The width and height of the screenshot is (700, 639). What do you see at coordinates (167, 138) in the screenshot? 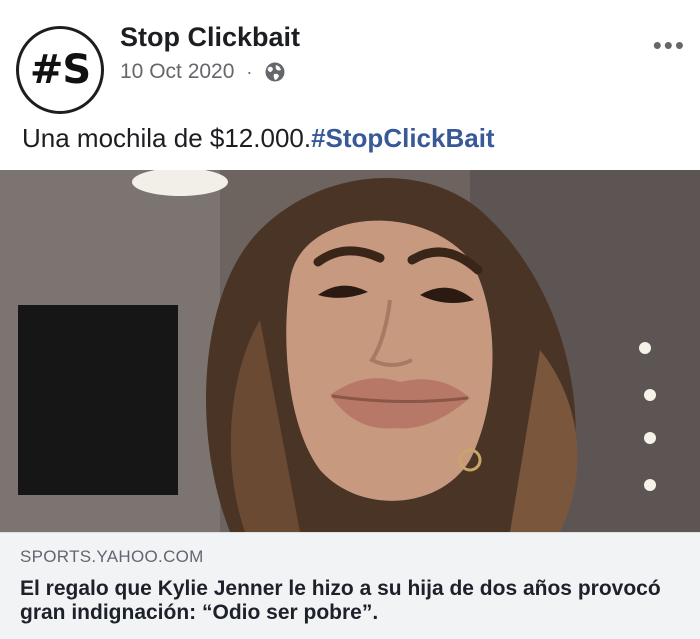
I see `post-body-text: Una mochila de $12.000.` at bounding box center [167, 138].